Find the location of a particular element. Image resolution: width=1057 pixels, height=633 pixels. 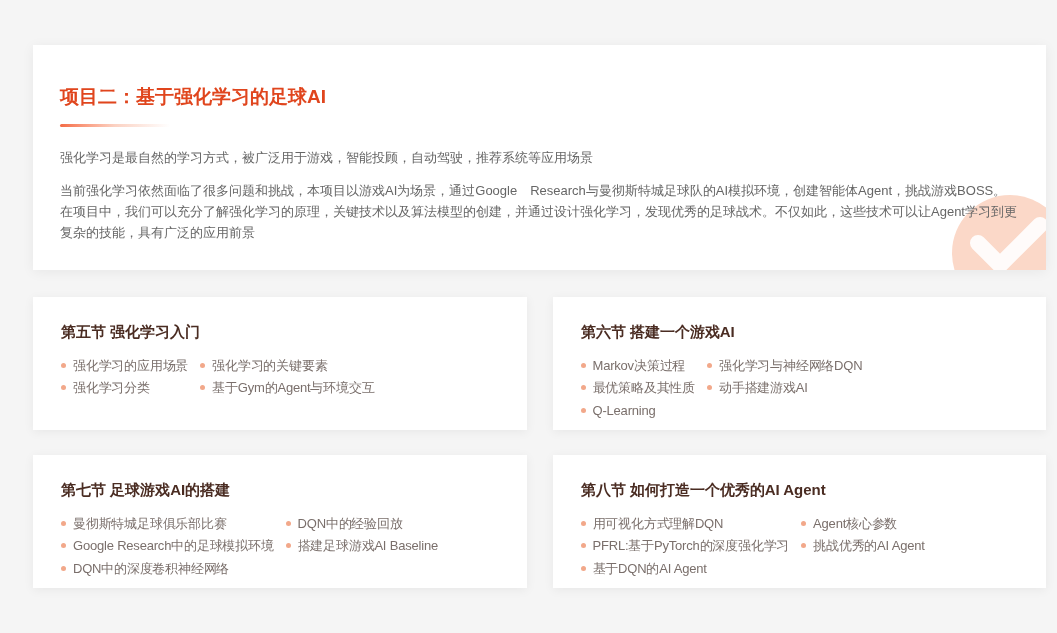

project-title: 项目二：基于强化学习的足球AI is located at coordinates (193, 97).